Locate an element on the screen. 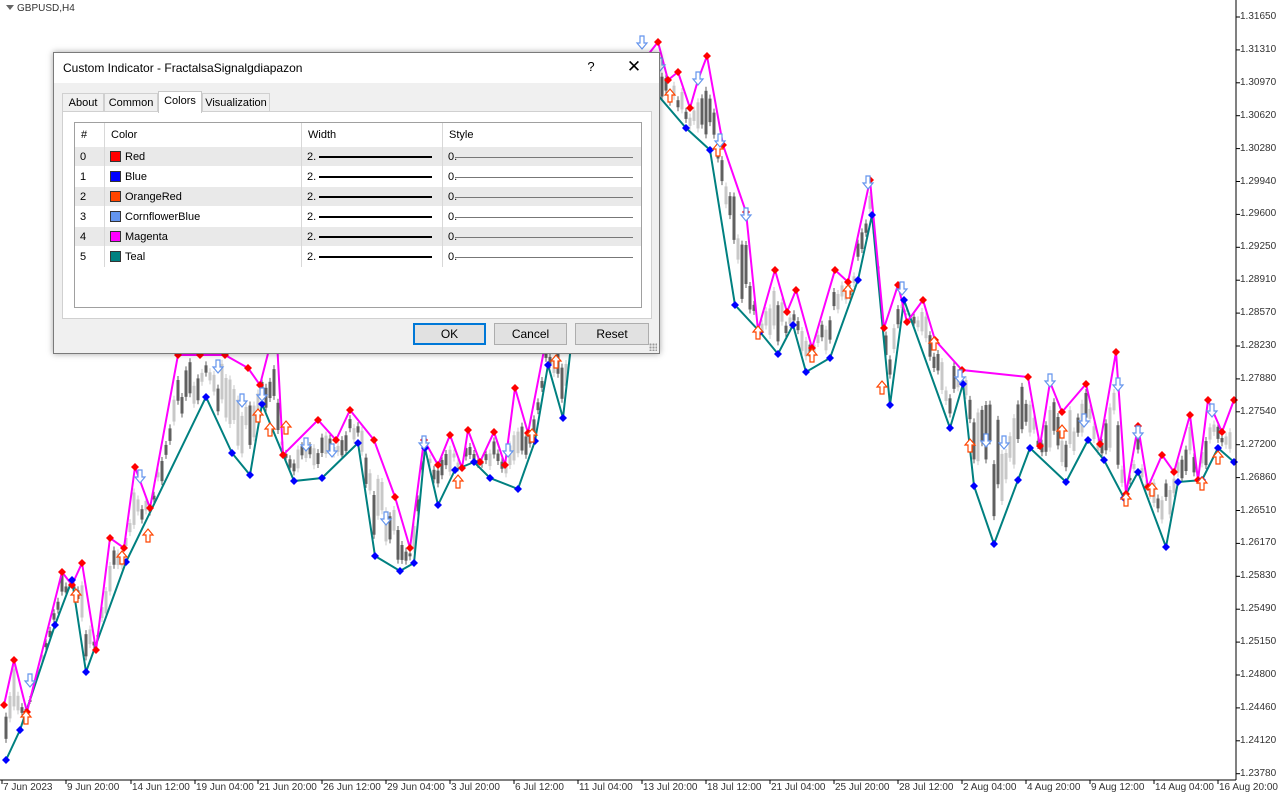 This screenshot has width=1280, height=800. width-line-preview is located at coordinates (375, 177).